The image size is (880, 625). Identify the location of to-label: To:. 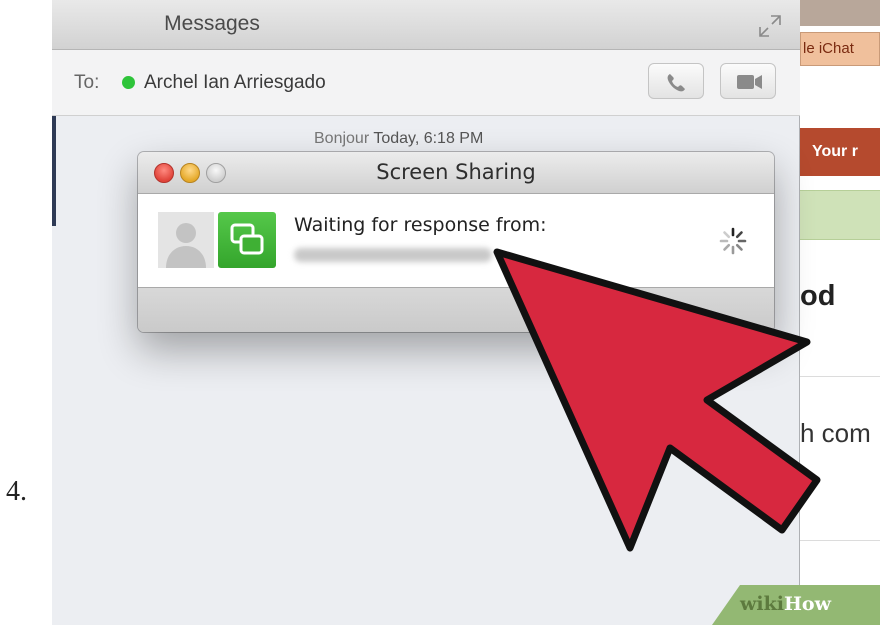
(87, 82).